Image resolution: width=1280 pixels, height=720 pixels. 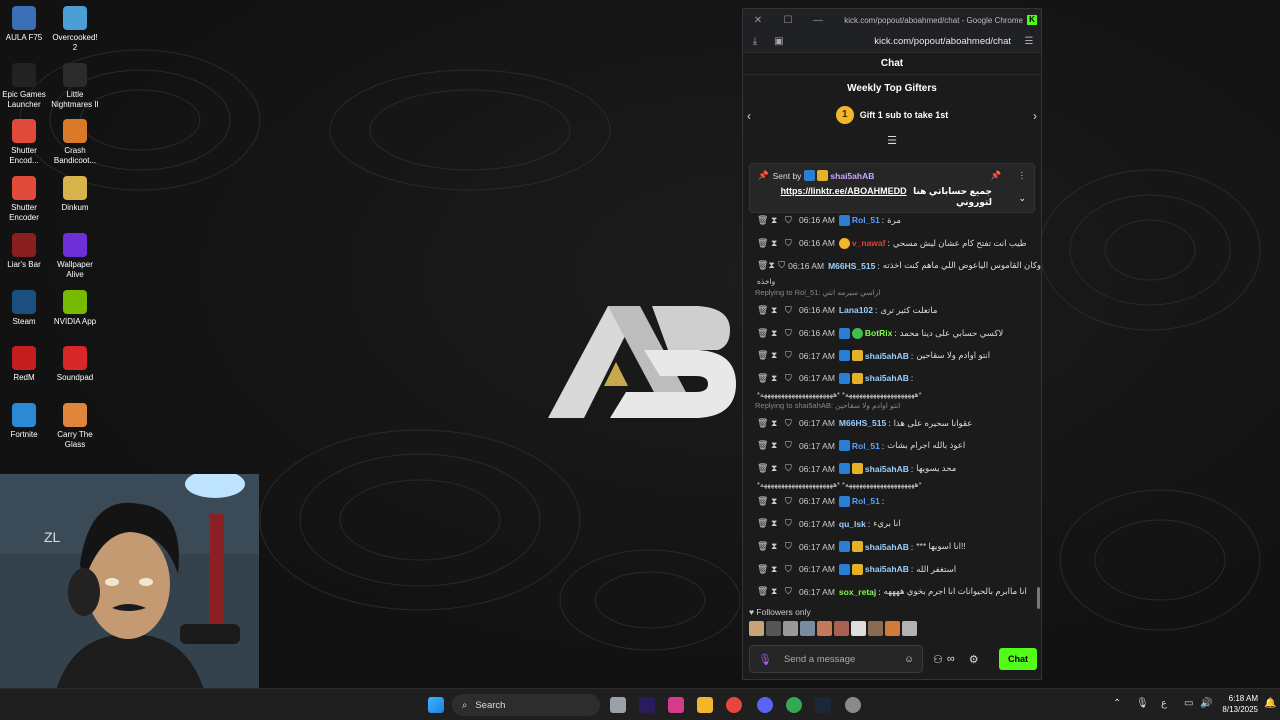 What do you see at coordinates (852, 176) in the screenshot?
I see `pinned-user: shai5ahAB` at bounding box center [852, 176].